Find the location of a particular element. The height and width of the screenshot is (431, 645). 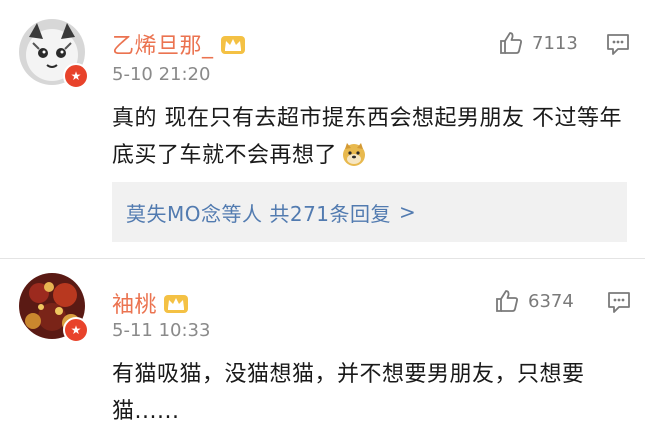

like-button: 7113 is located at coordinates (538, 43).